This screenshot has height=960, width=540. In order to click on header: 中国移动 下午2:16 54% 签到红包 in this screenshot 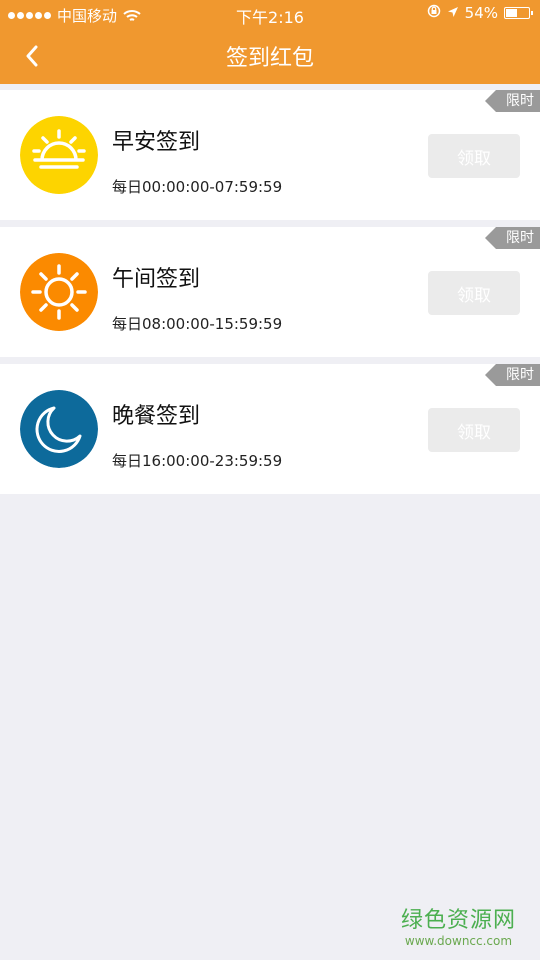, I will do `click(270, 42)`.